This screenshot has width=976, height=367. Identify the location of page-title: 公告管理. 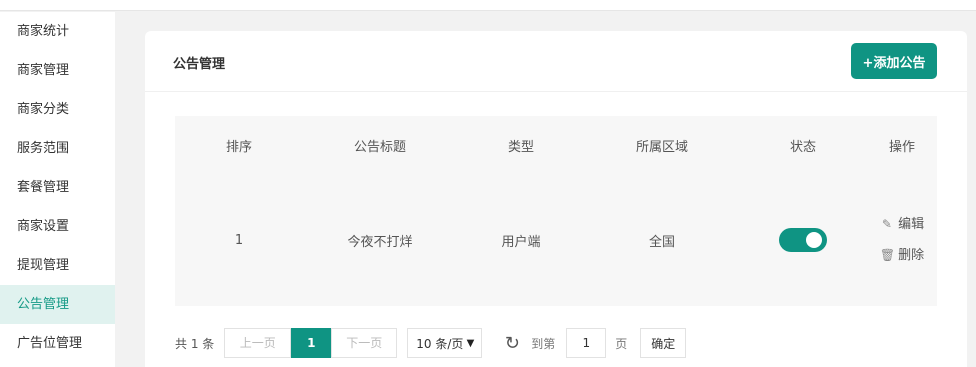
(199, 64).